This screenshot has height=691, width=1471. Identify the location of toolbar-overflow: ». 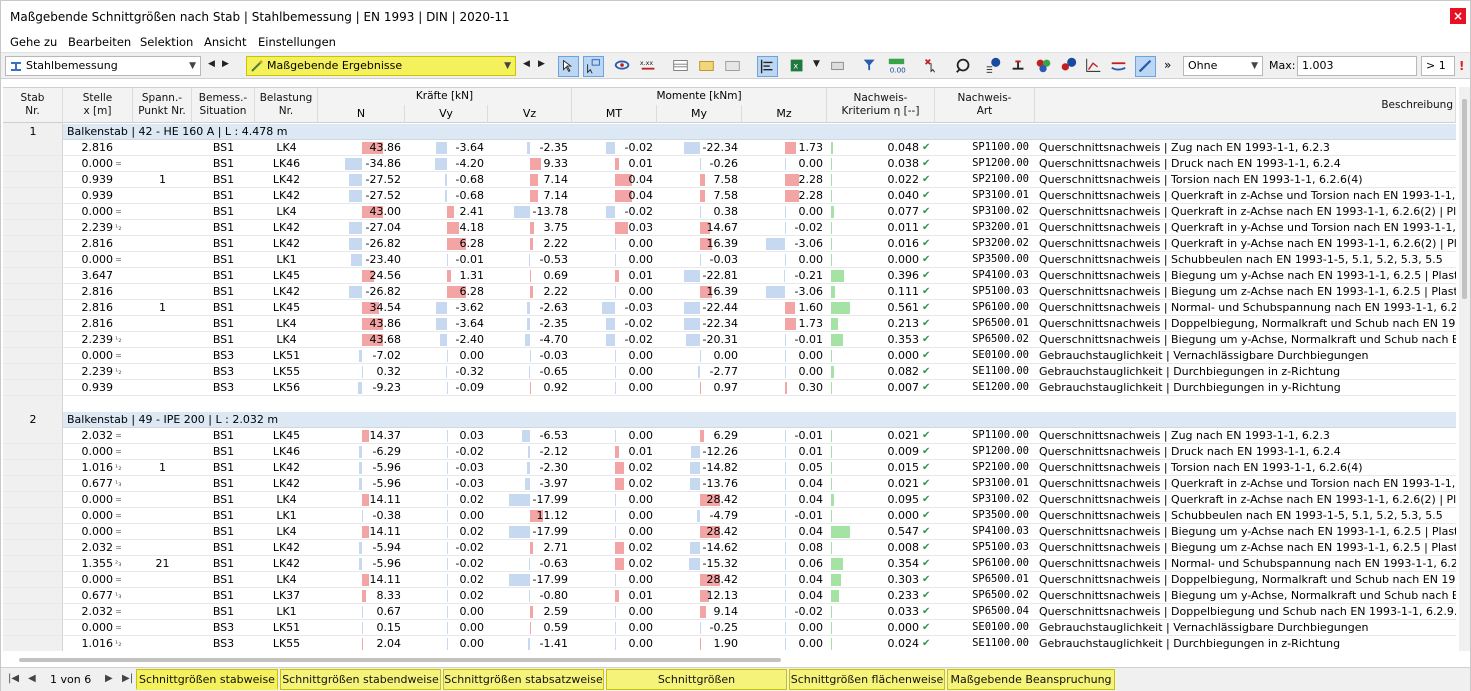
(1167, 65).